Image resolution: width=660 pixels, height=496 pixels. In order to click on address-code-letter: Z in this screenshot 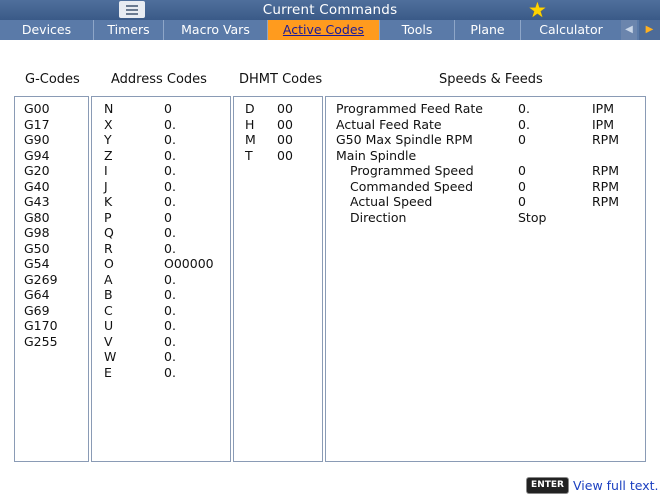, I will do `click(108, 155)`.